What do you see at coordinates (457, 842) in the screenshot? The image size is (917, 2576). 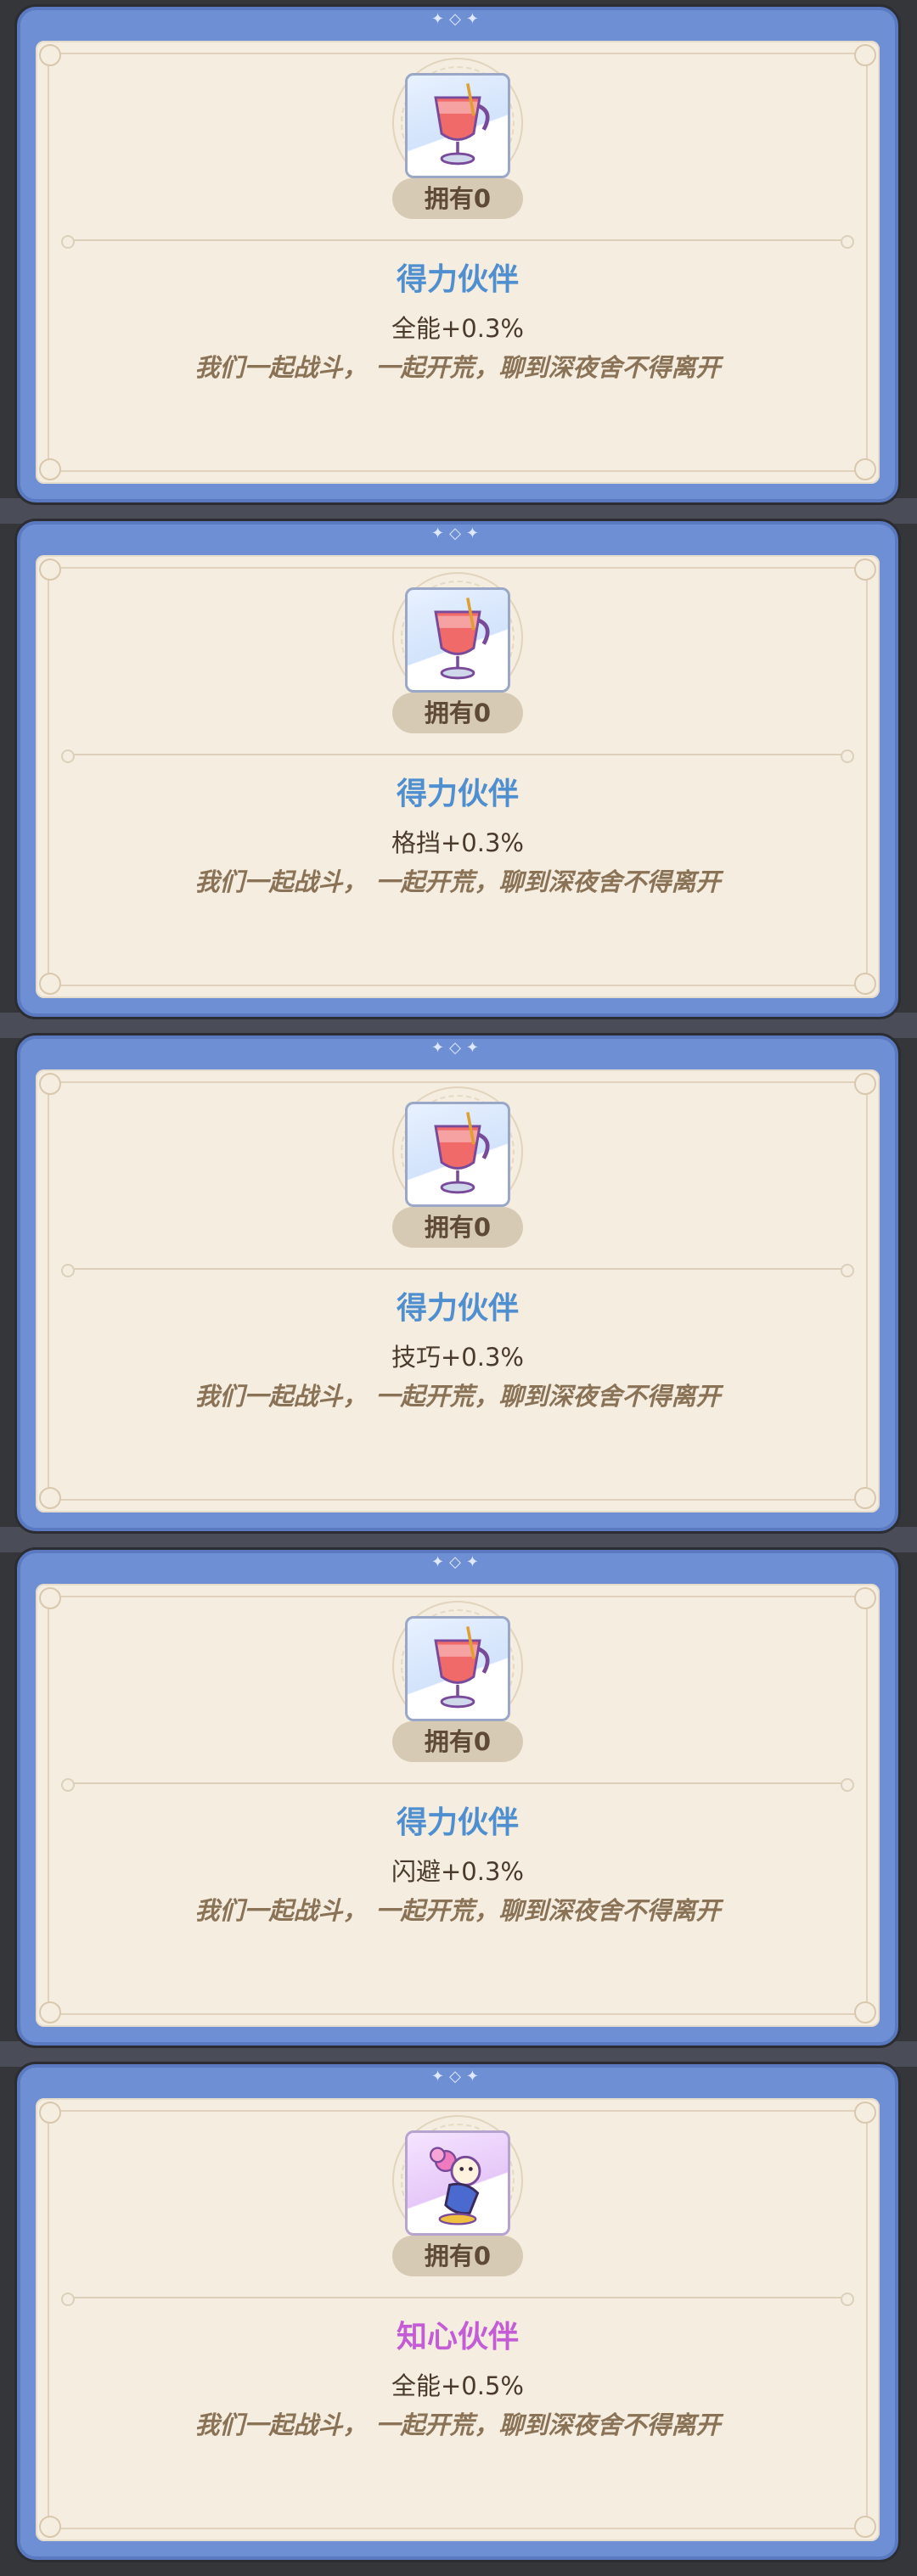 I see `stat-bonus: 格挡+0.3%` at bounding box center [457, 842].